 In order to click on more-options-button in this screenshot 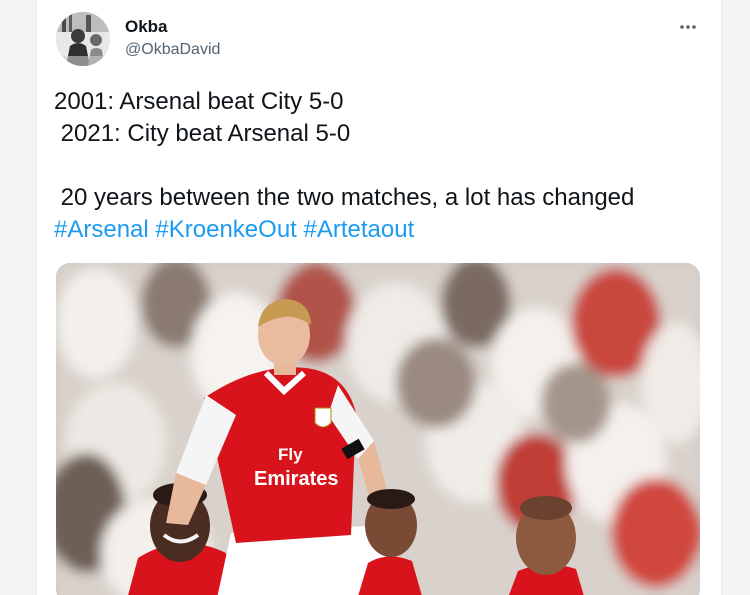, I will do `click(688, 27)`.